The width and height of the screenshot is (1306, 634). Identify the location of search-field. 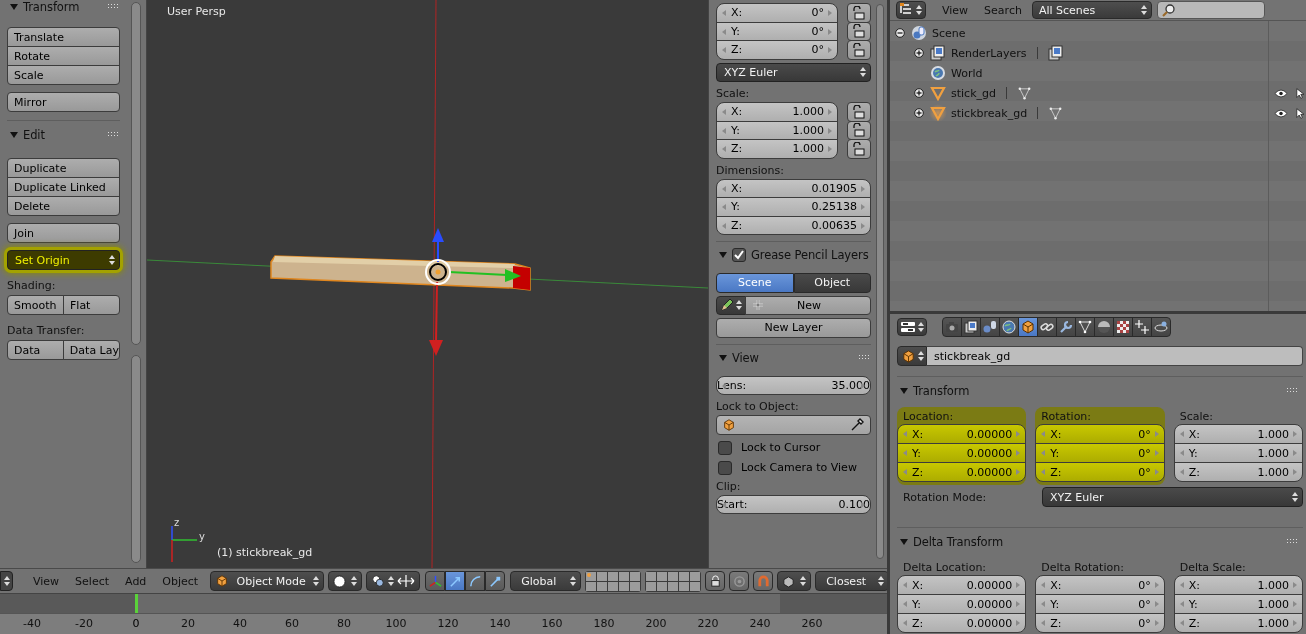
(1210, 10).